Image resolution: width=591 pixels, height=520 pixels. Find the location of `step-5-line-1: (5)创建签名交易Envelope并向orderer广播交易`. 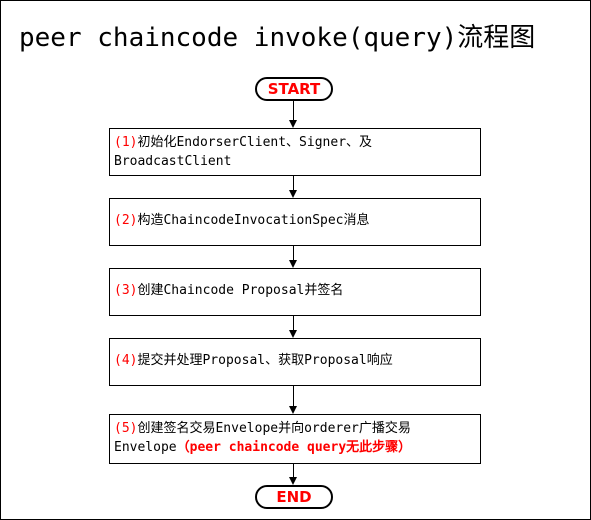

step-5-line-1: (5)创建签名交易Envelope并向orderer广播交易 is located at coordinates (295, 428).